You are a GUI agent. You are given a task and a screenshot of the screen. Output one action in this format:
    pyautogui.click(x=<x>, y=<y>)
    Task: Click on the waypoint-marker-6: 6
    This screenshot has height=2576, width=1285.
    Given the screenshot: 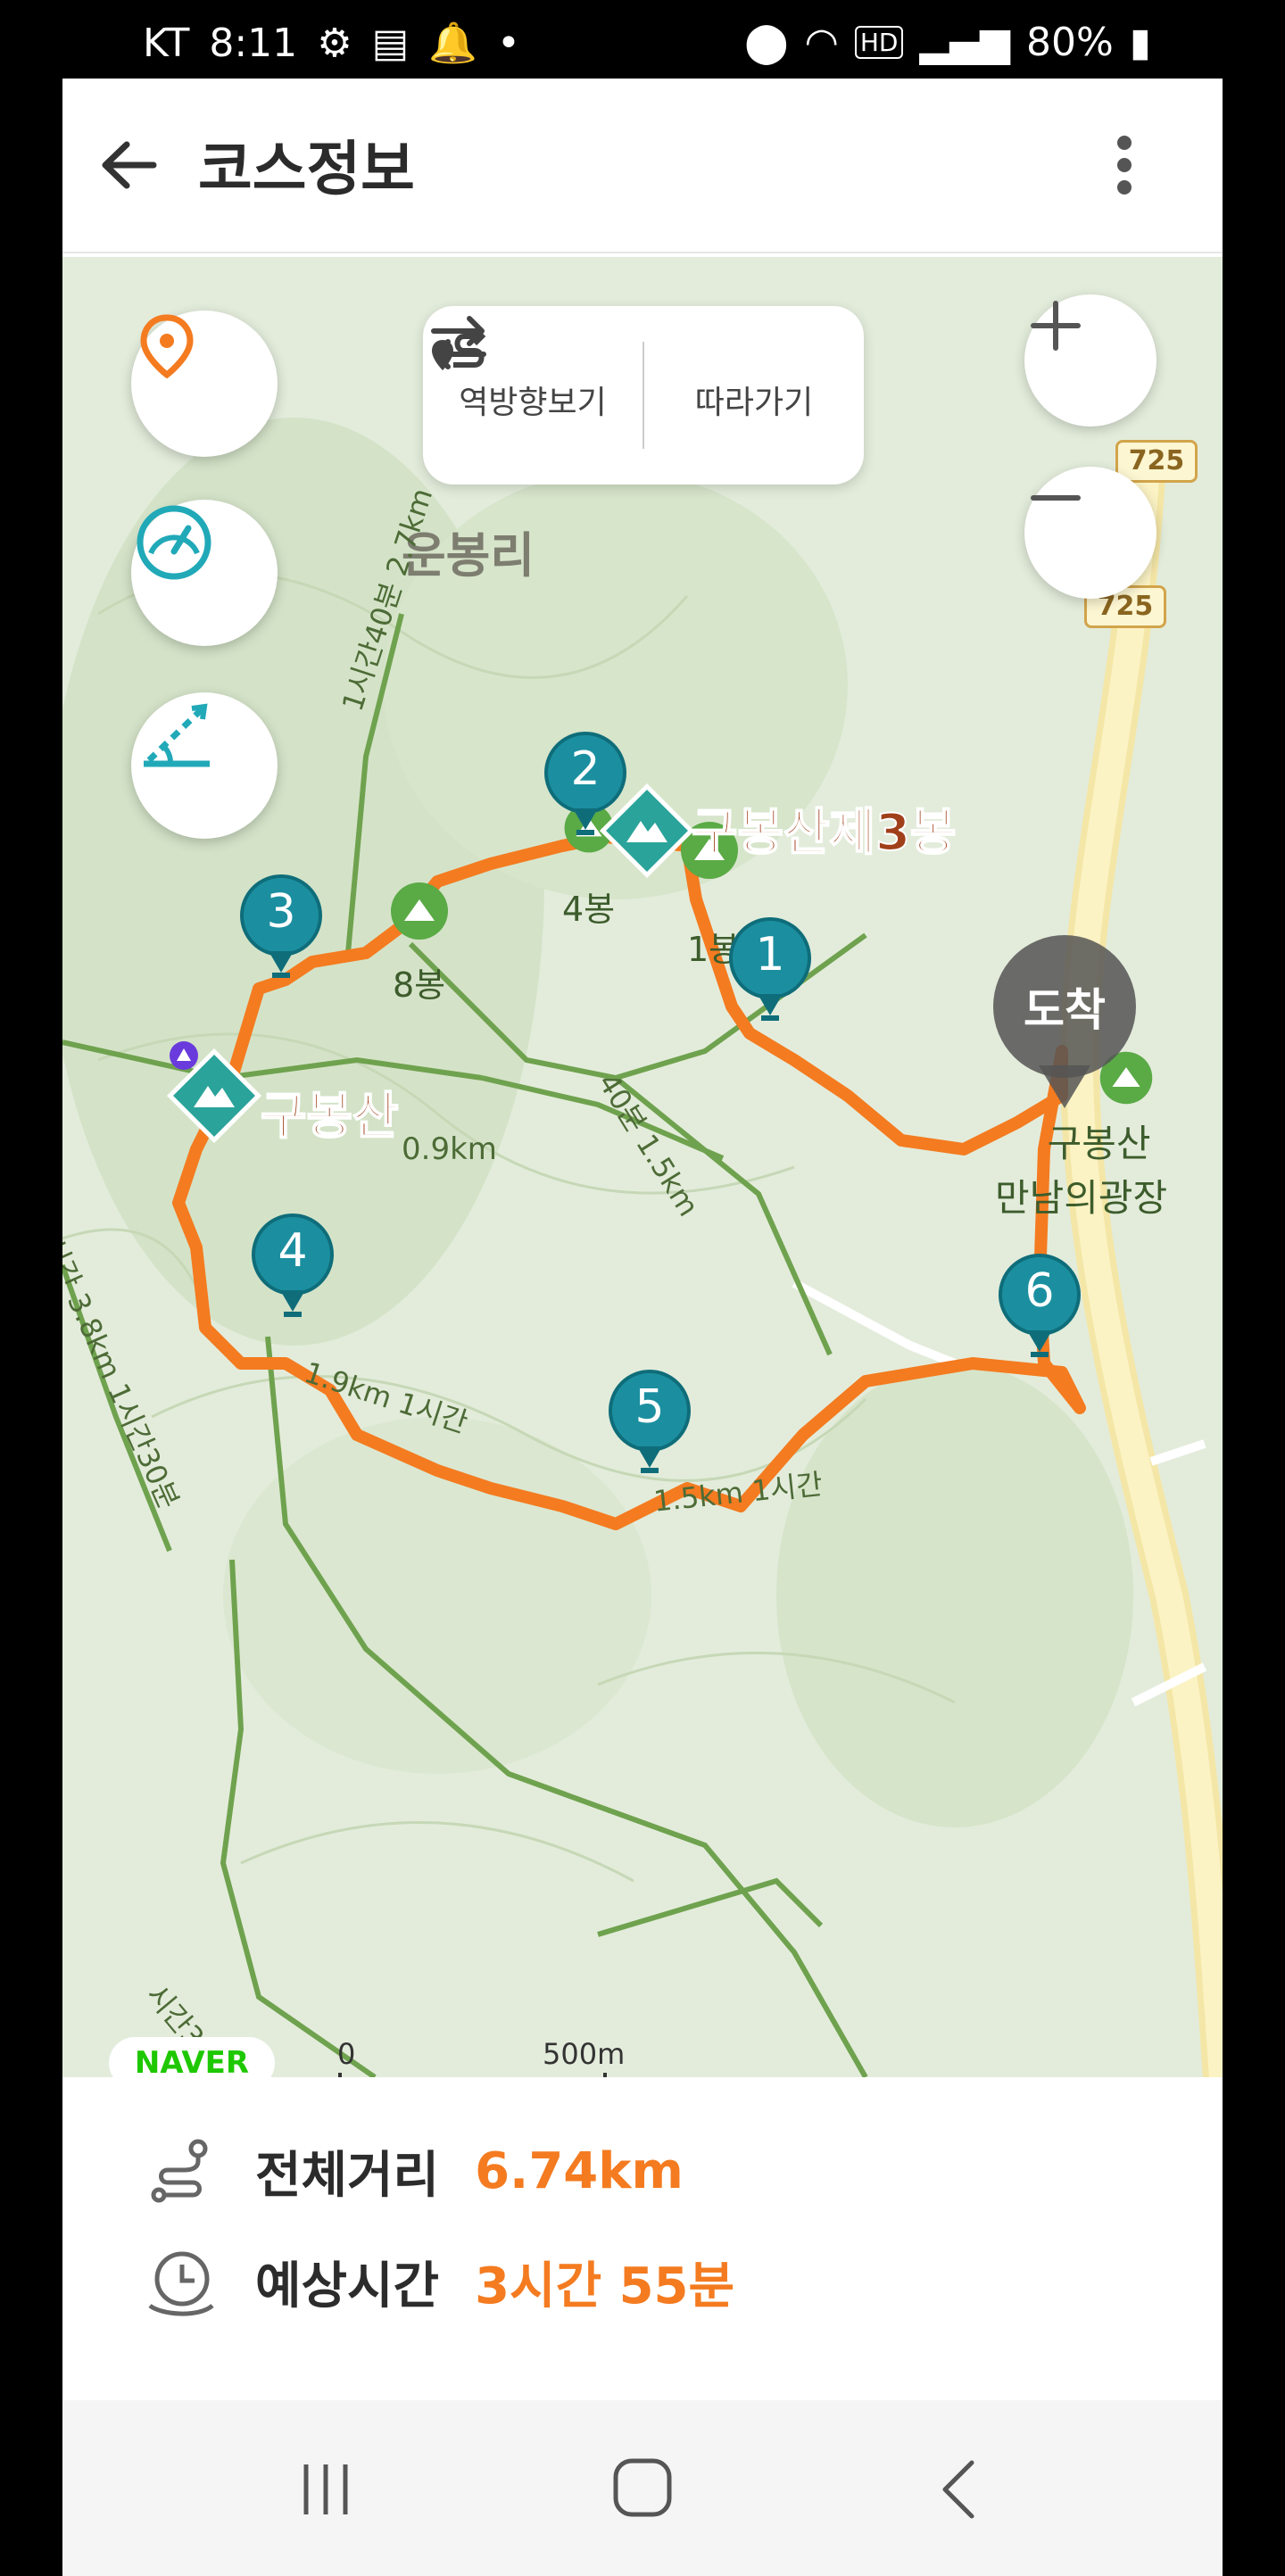 What is the action you would take?
    pyautogui.click(x=1040, y=1309)
    